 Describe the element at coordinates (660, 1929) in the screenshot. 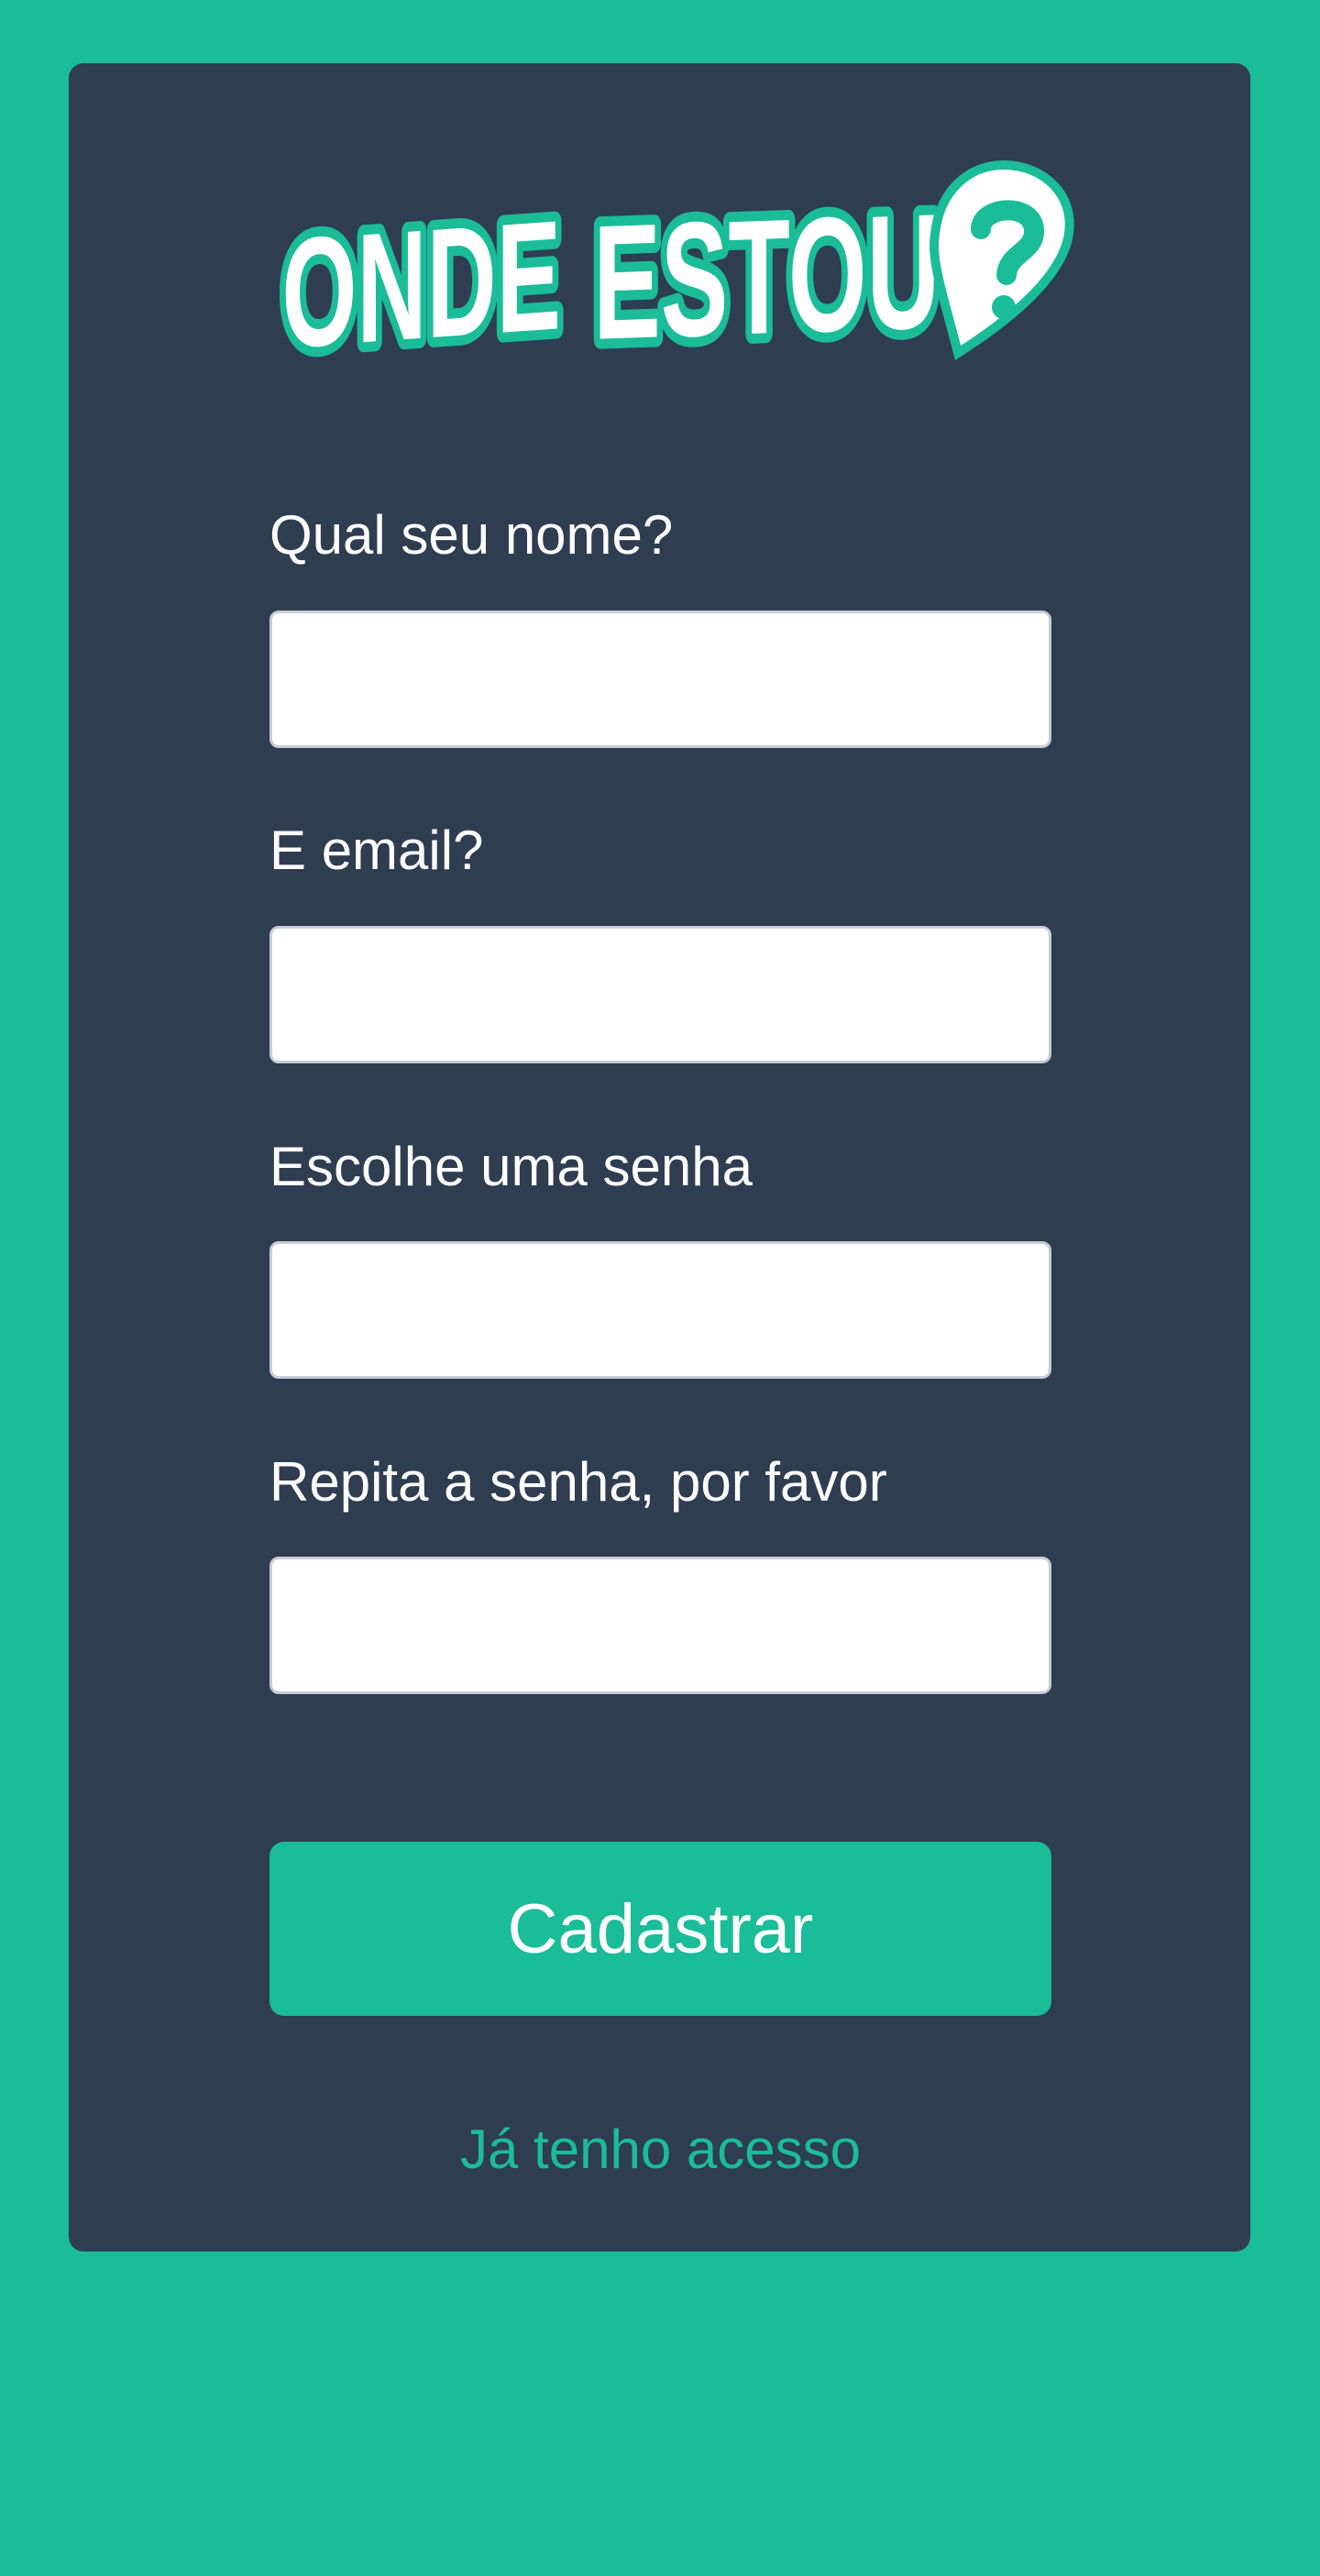

I see `signup-button: Cadastrar` at that location.